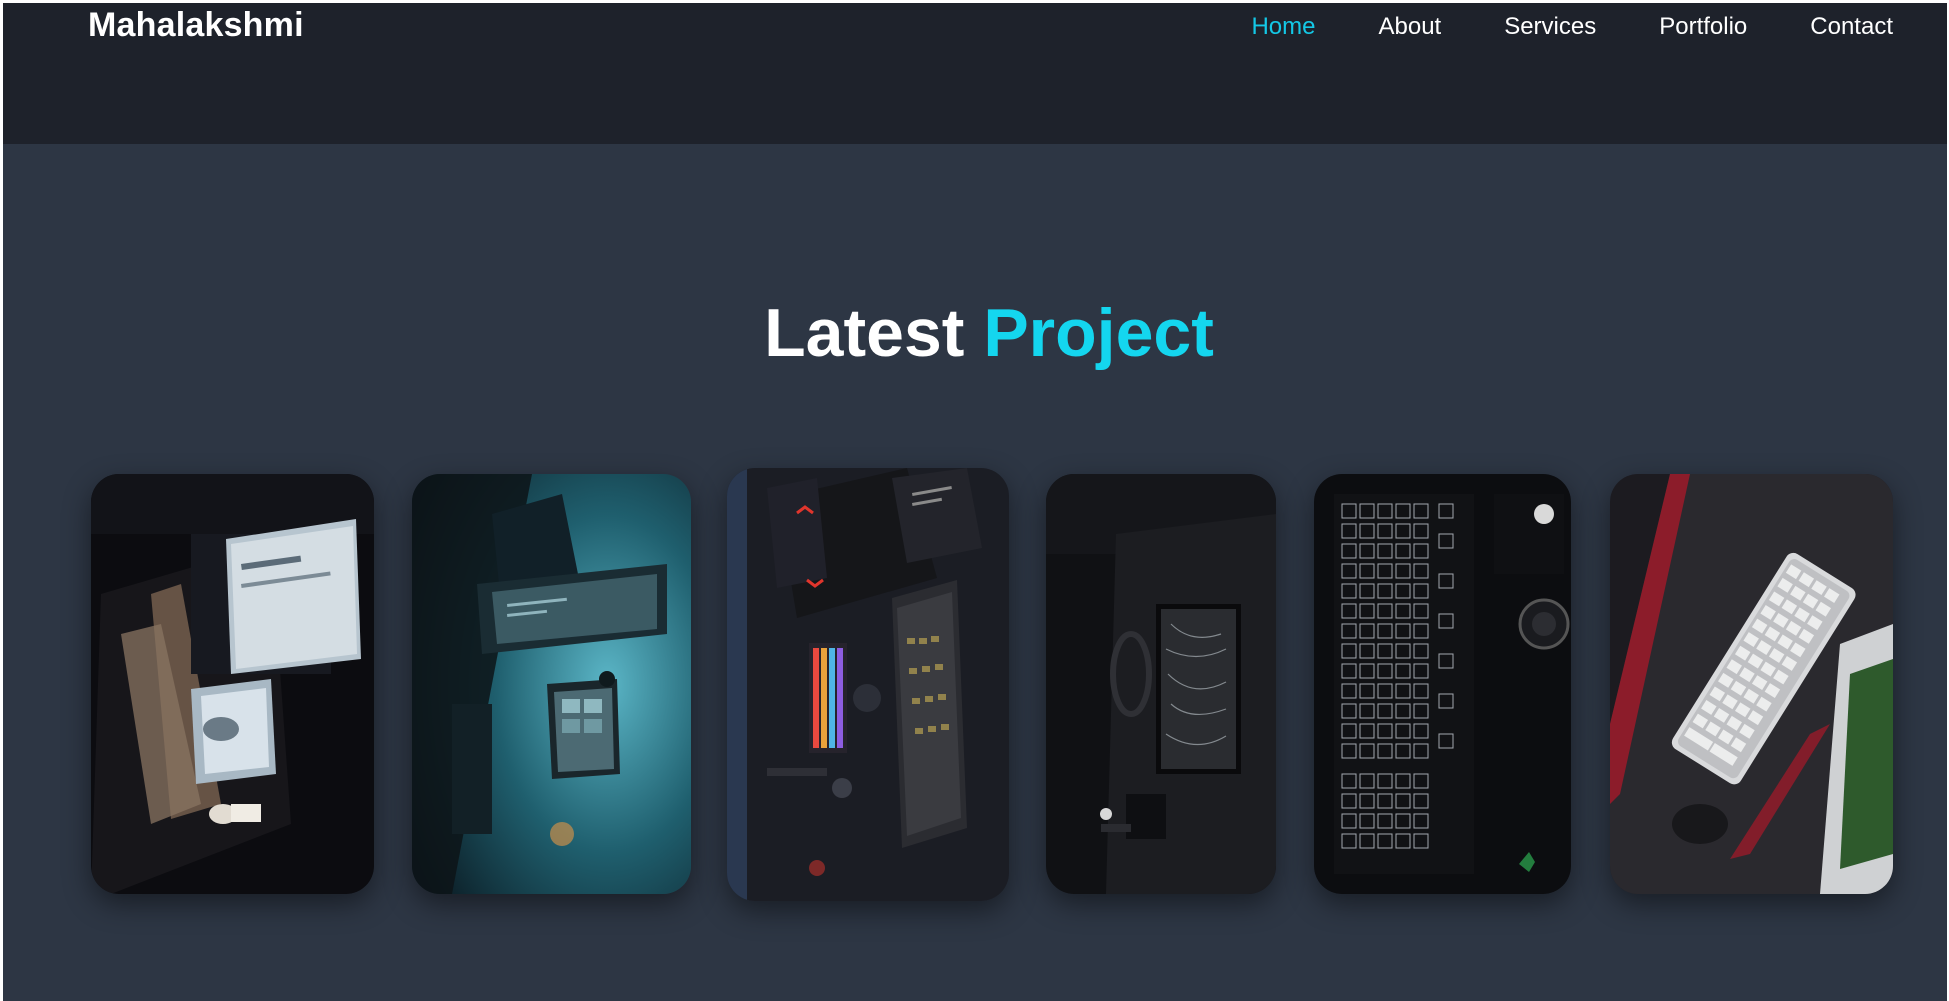  What do you see at coordinates (1703, 27) in the screenshot?
I see `nav-portfolio: Portfolio` at bounding box center [1703, 27].